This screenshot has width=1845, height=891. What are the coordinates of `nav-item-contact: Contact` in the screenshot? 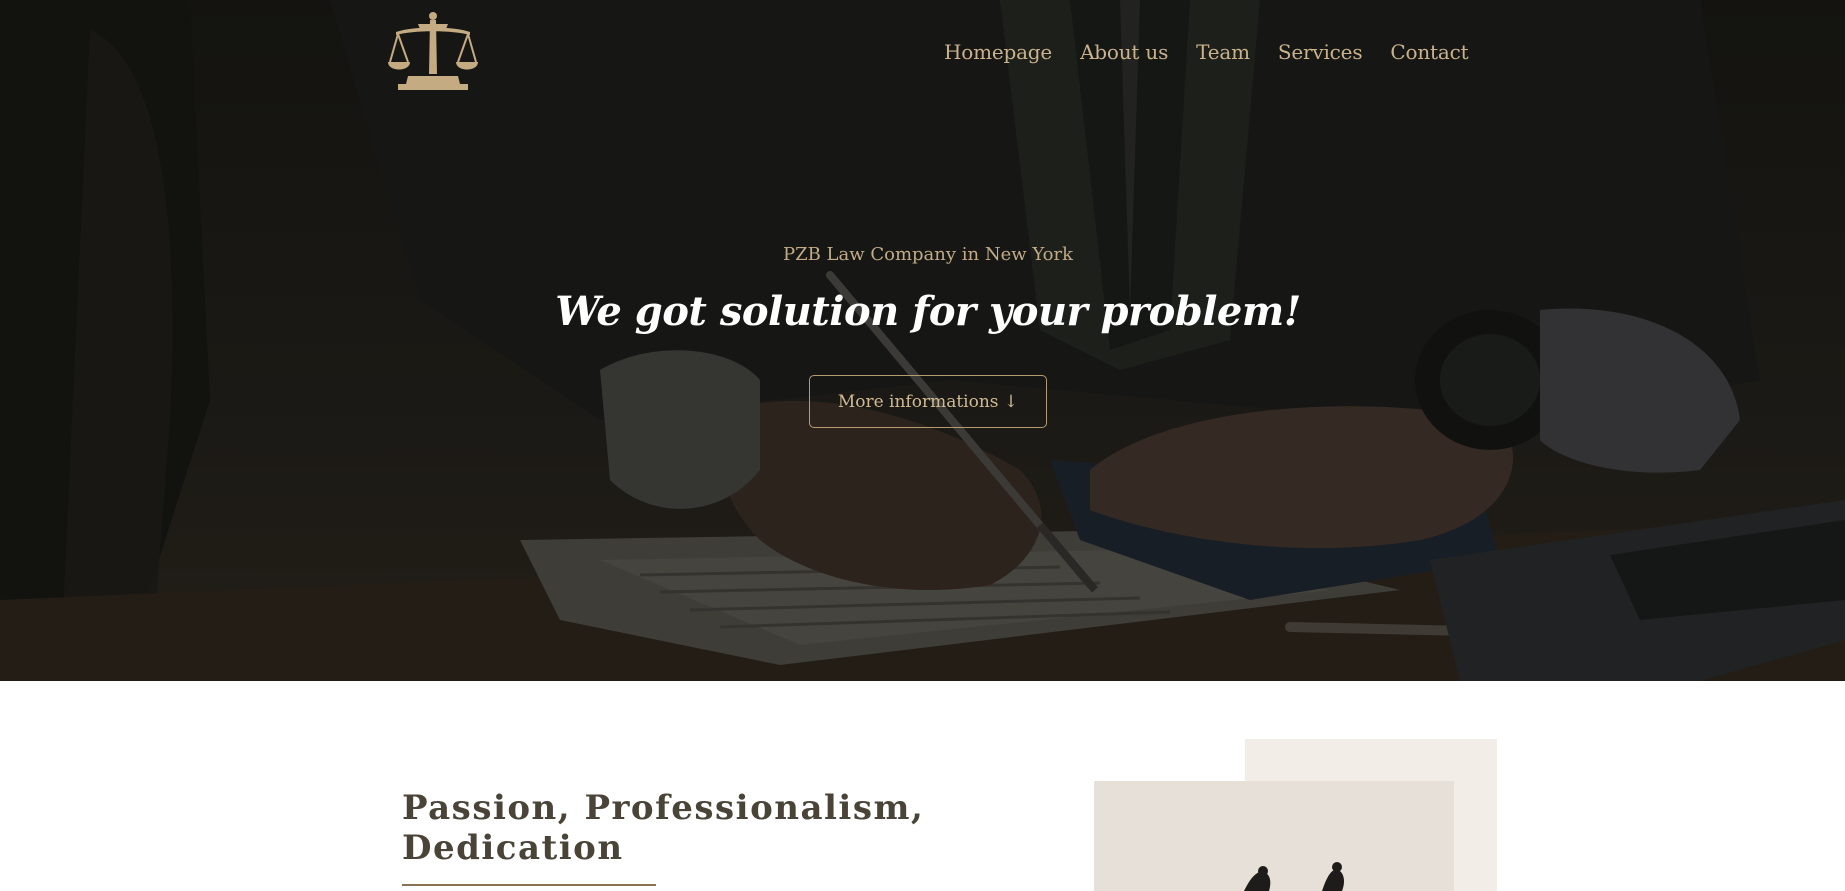 It's located at (1429, 52).